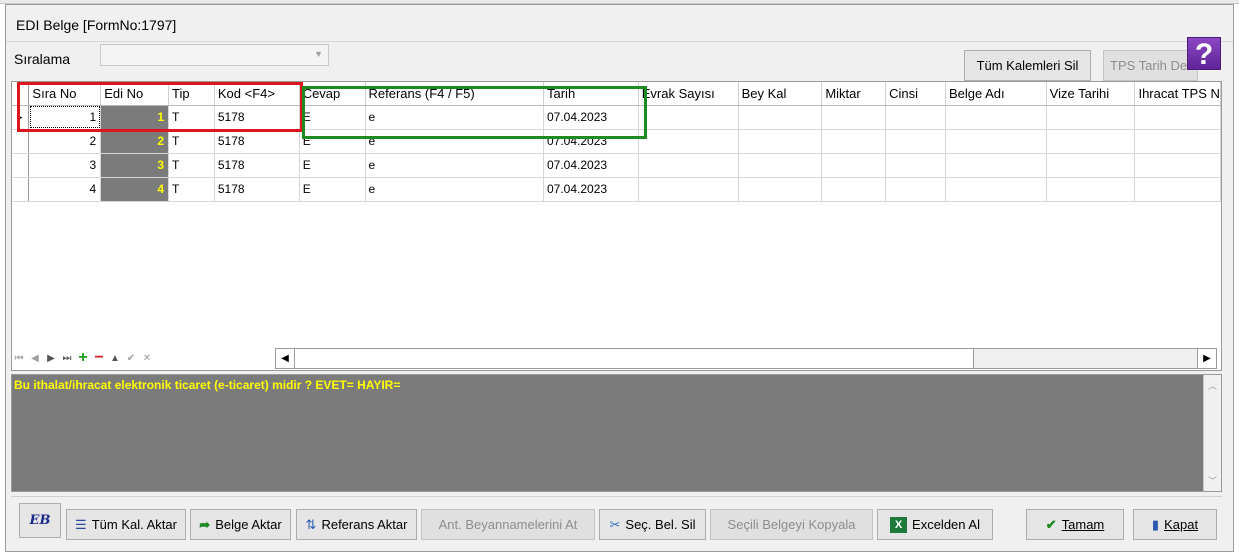  Describe the element at coordinates (915, 94) in the screenshot. I see `col-cinsi: Cinsi` at that location.